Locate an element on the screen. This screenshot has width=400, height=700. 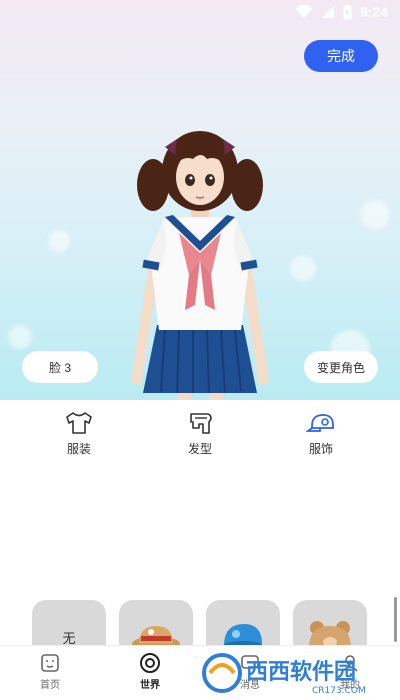
site-watermark: 西西软件园 CR173.COM is located at coordinates (284, 674).